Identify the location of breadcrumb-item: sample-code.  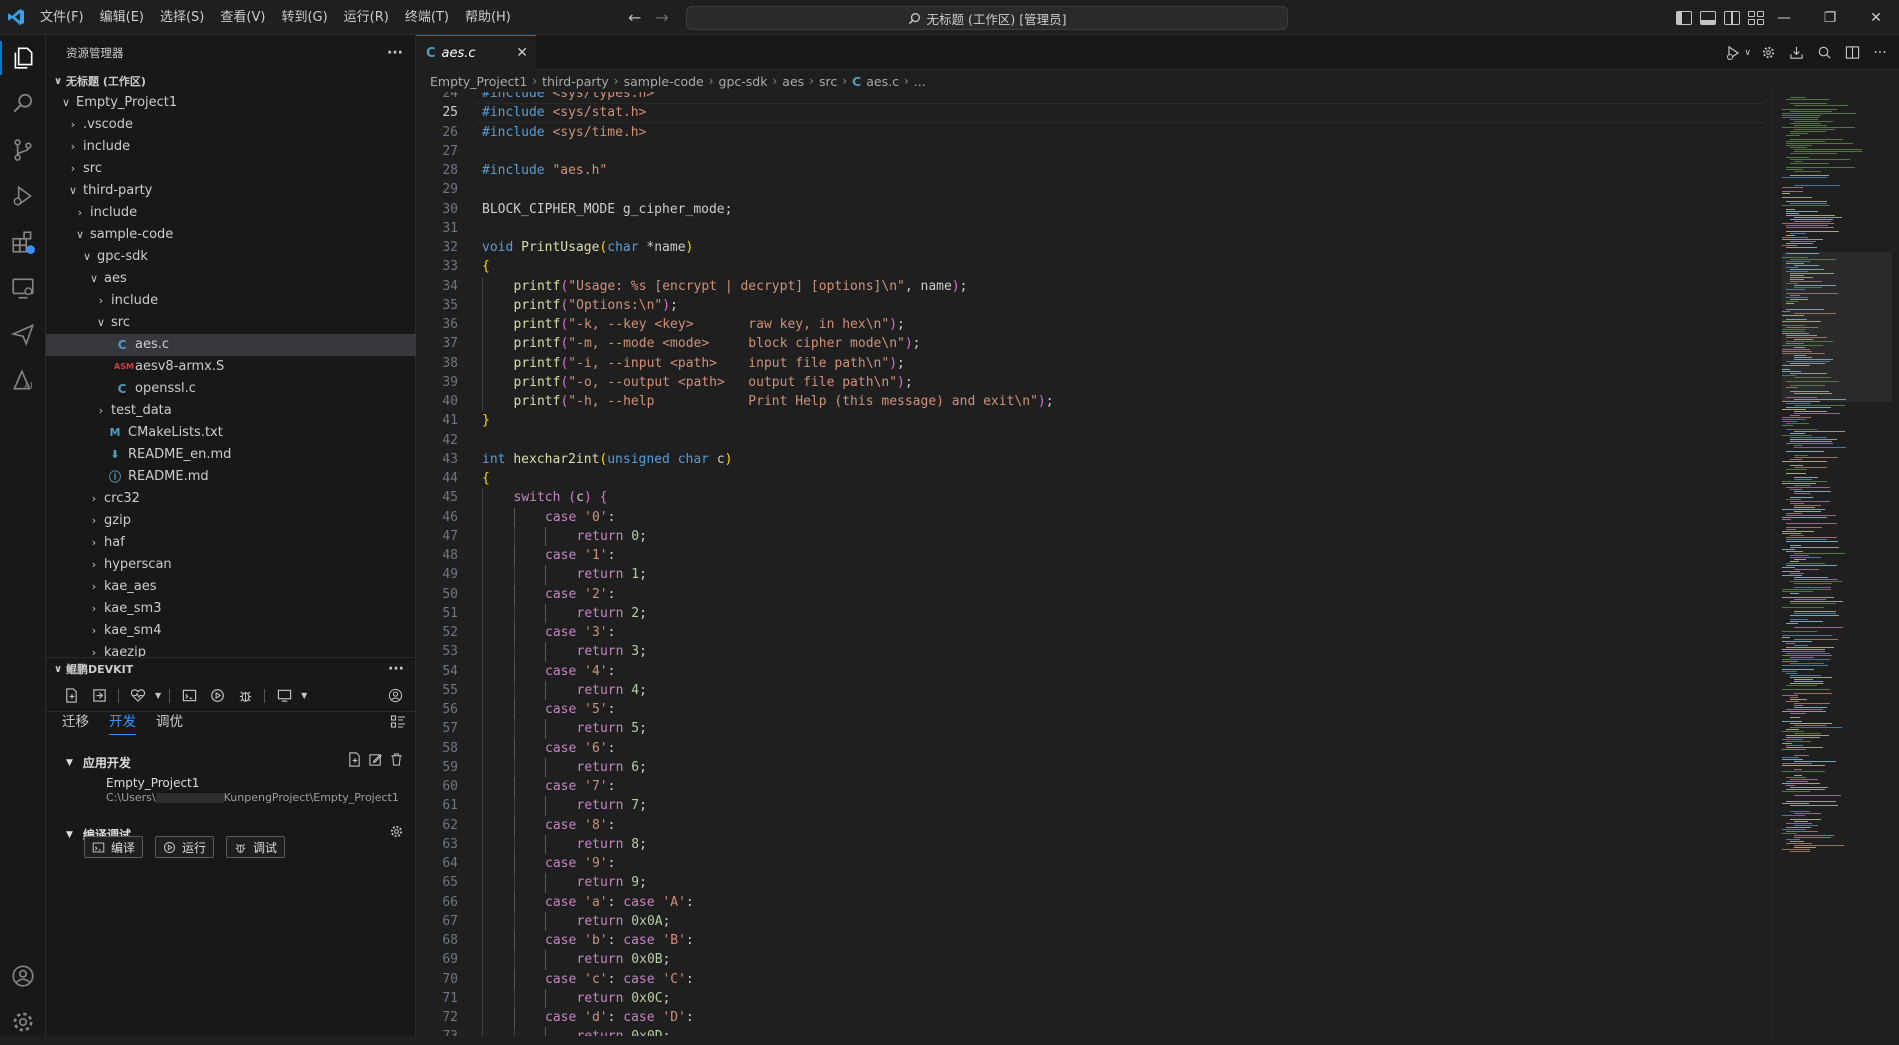
(664, 81).